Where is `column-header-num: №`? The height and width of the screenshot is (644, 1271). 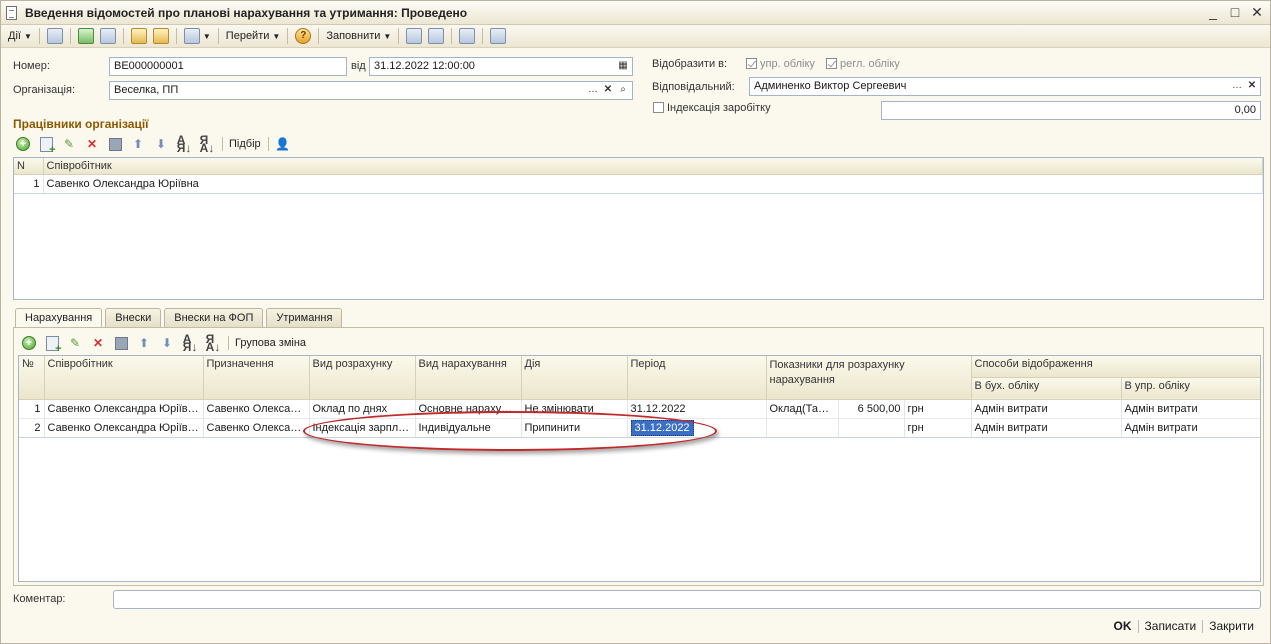 column-header-num: № is located at coordinates (32, 378).